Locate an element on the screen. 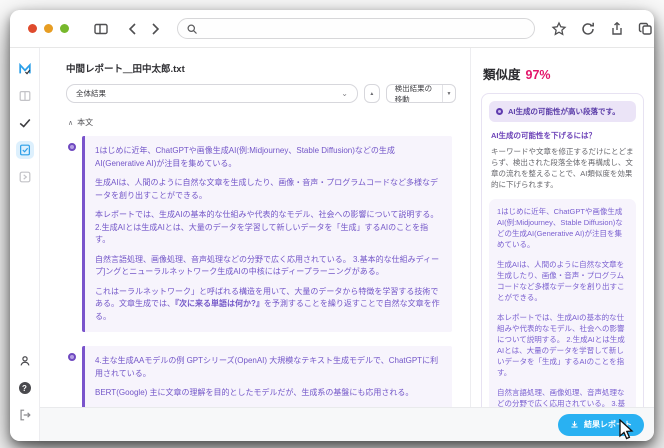 Image resolution: width=664 pixels, height=448 pixels. similarity-header: 類似度 97% is located at coordinates (563, 73).